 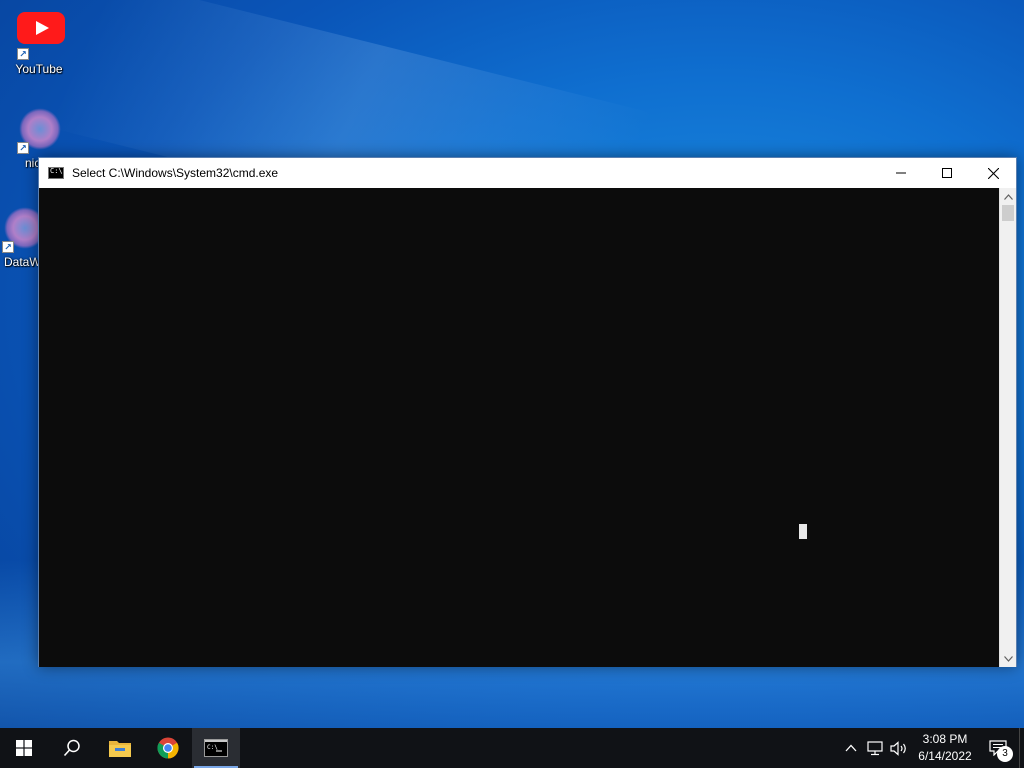 I want to click on chrome-icon, so click(x=168, y=748).